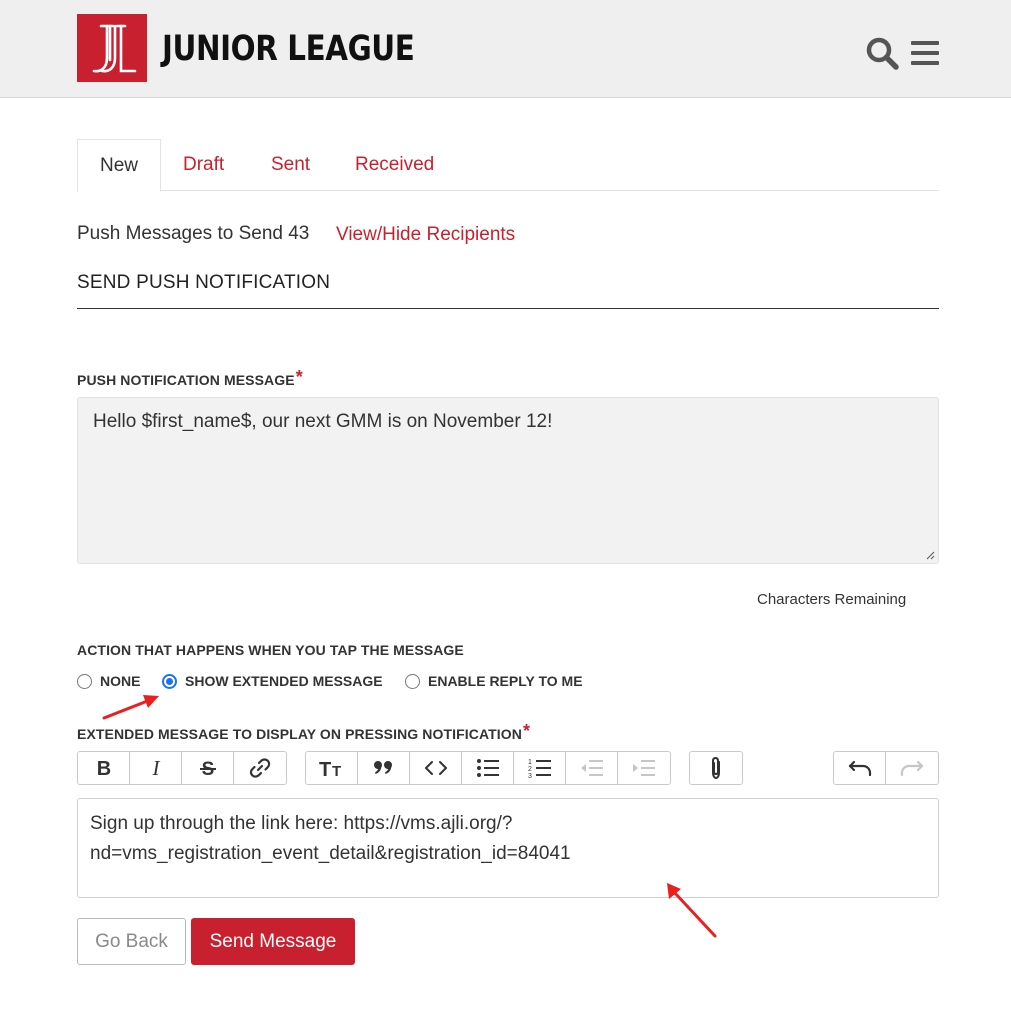 The height and width of the screenshot is (1018, 1011). Describe the element at coordinates (425, 235) in the screenshot. I see `view-hide-recipients-link: View/Hide Recipients` at that location.